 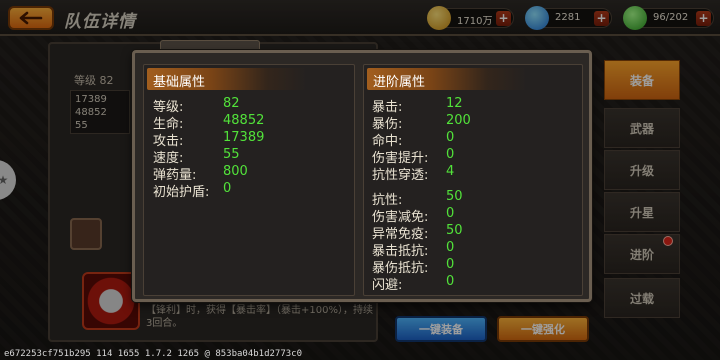 What do you see at coordinates (231, 154) in the screenshot?
I see `stat-value: 55` at bounding box center [231, 154].